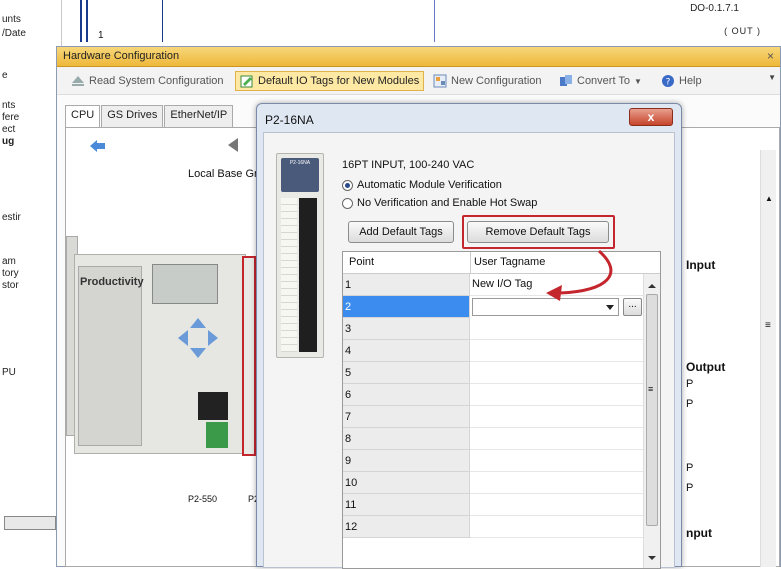 Image resolution: width=781 pixels, height=569 pixels. Describe the element at coordinates (557, 285) in the screenshot. I see `tag-cell: New I/O Tag` at that location.